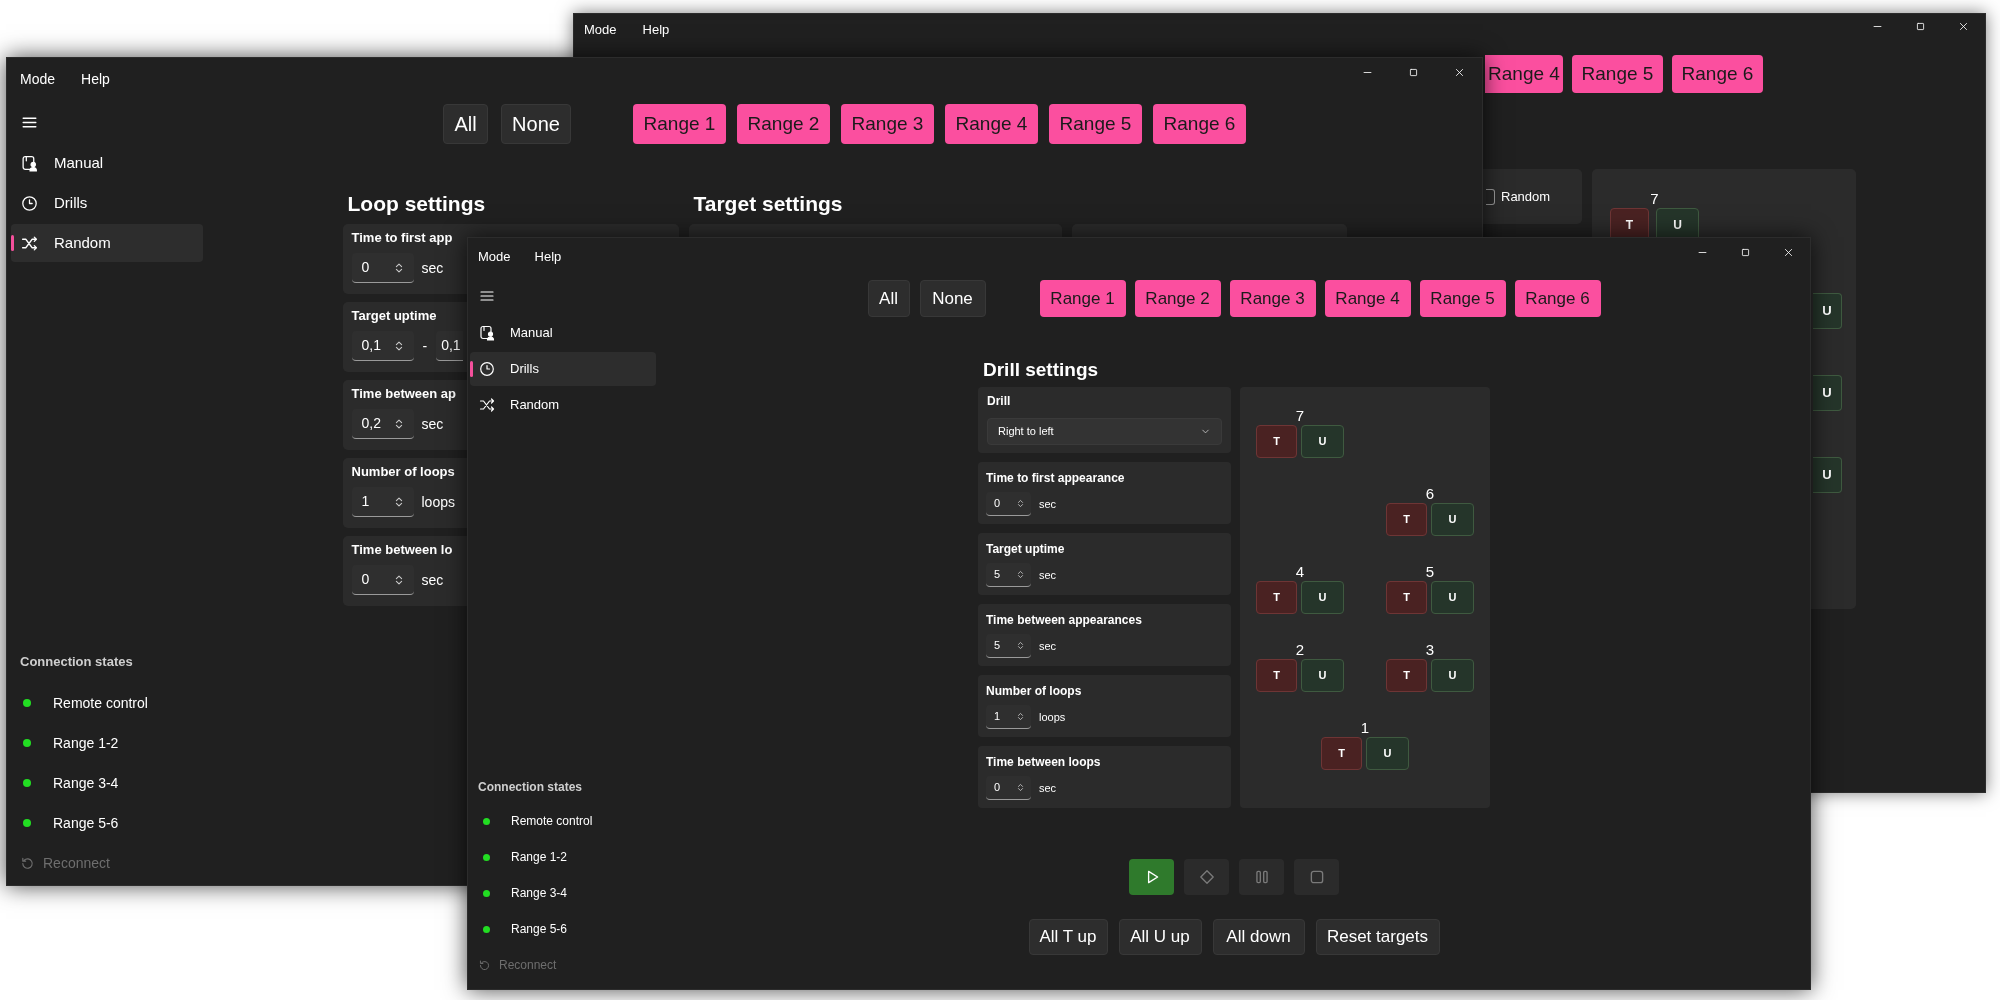 The height and width of the screenshot is (1000, 2000). What do you see at coordinates (1151, 877) in the screenshot?
I see `play-button` at bounding box center [1151, 877].